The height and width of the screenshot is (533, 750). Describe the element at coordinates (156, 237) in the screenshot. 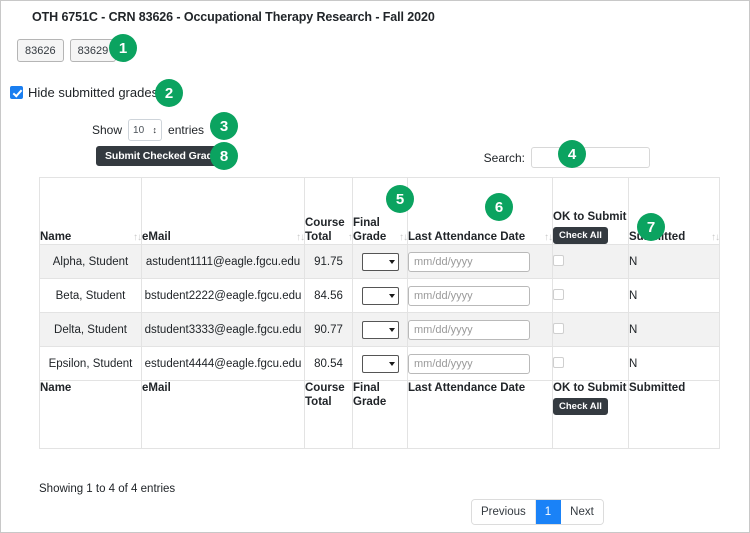

I see `column-header-email-label: eMail` at that location.